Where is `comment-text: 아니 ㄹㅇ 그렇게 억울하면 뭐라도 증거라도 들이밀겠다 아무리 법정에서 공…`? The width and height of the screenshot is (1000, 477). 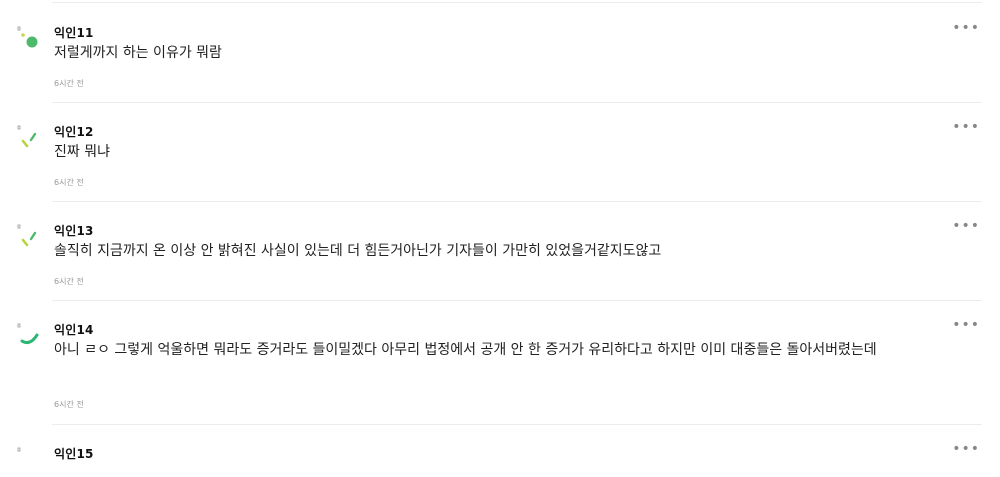 comment-text: 아니 ㄹㅇ 그렇게 억울하면 뭐라도 증거라도 들이밀겠다 아무리 법정에서 공… is located at coordinates (465, 350).